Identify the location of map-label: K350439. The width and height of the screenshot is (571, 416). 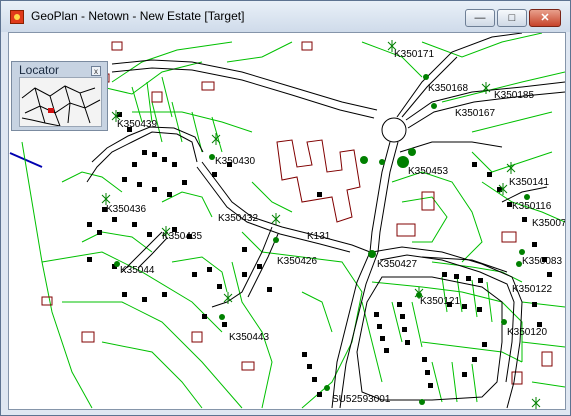
(137, 124).